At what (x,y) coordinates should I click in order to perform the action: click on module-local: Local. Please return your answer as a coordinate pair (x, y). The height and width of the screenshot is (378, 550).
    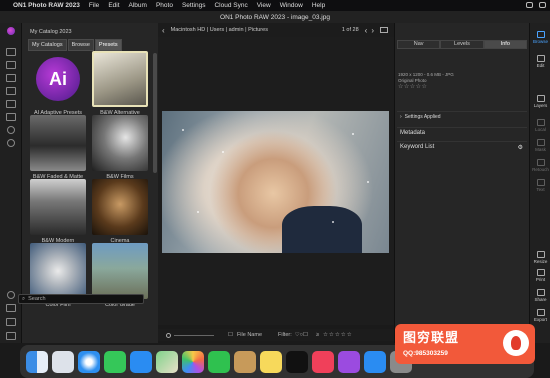
    Looking at the image, I should click on (540, 125).